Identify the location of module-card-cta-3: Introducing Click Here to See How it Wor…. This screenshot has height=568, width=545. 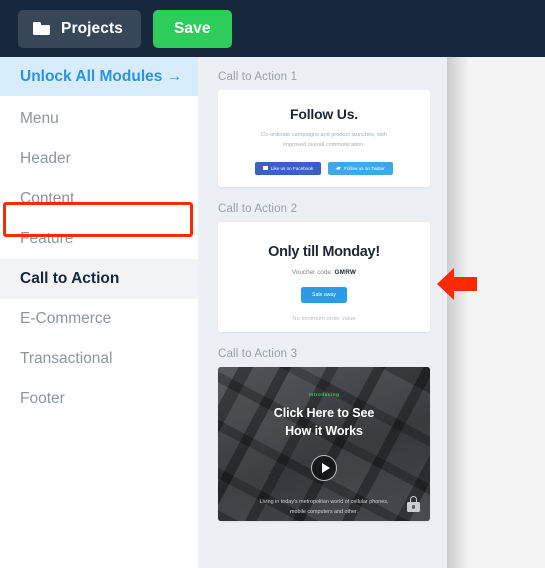
(324, 444).